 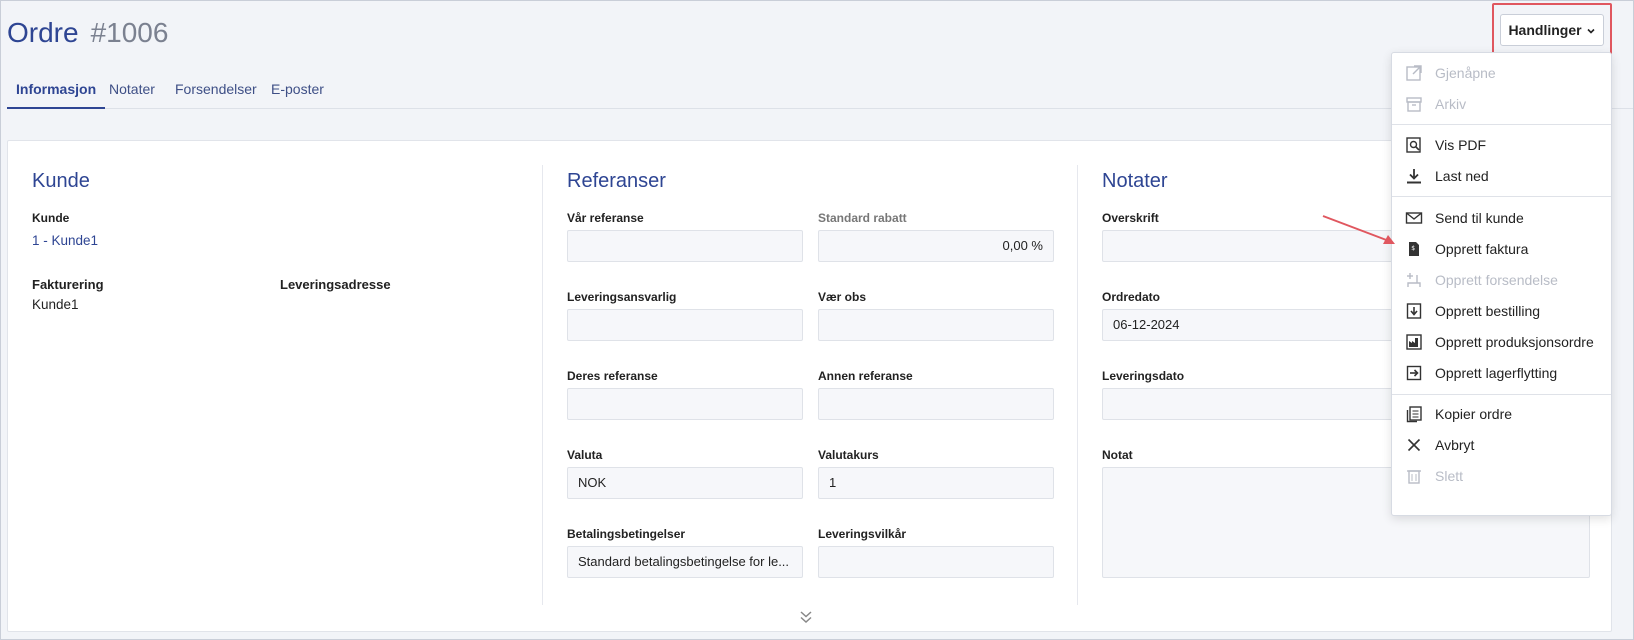 I want to click on page-title-text: Ordre, so click(x=43, y=32).